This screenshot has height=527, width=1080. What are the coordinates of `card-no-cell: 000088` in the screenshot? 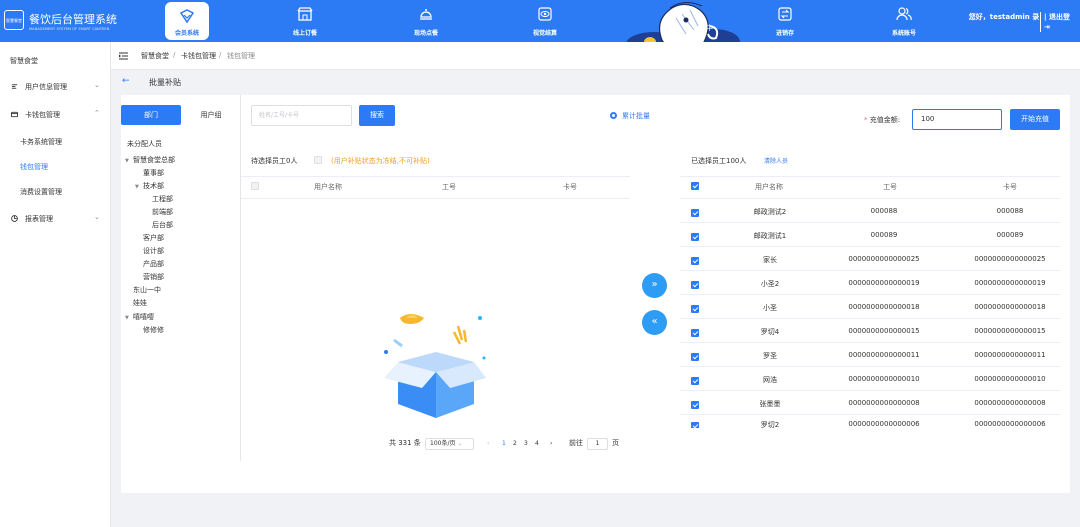 It's located at (1010, 211).